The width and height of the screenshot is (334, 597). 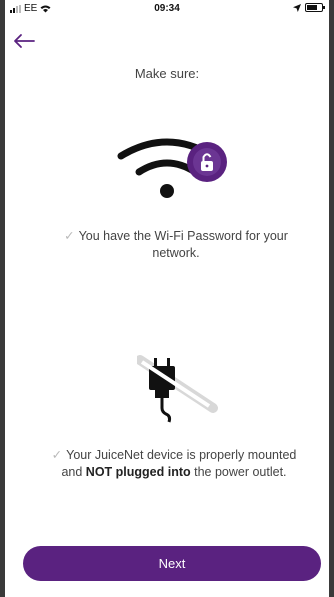 I want to click on unplugged-icon, so click(x=177, y=389).